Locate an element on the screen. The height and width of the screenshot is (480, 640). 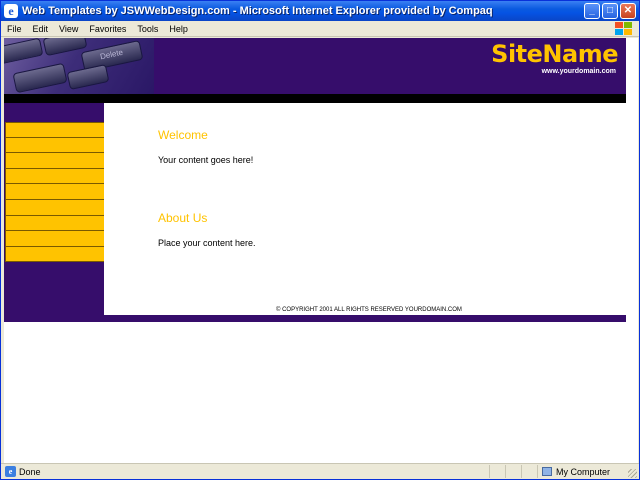
minimize-button: _ is located at coordinates (592, 11).